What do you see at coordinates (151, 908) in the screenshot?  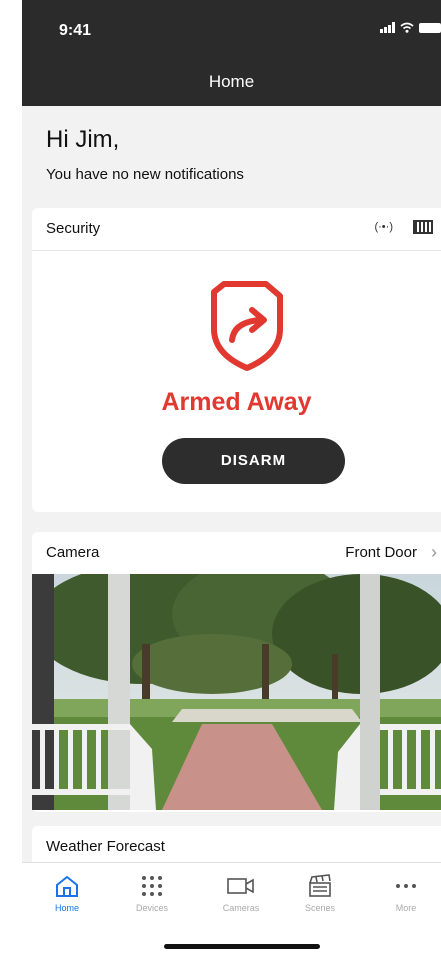 I see `tab-label: Devices` at bounding box center [151, 908].